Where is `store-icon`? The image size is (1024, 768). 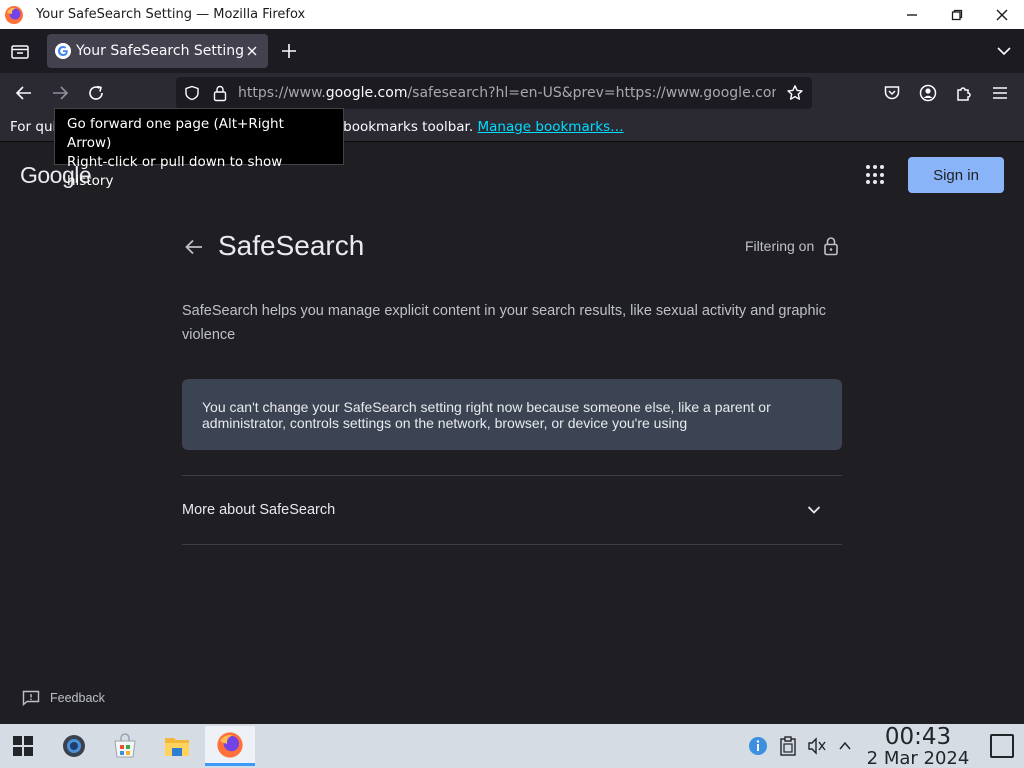 store-icon is located at coordinates (125, 745).